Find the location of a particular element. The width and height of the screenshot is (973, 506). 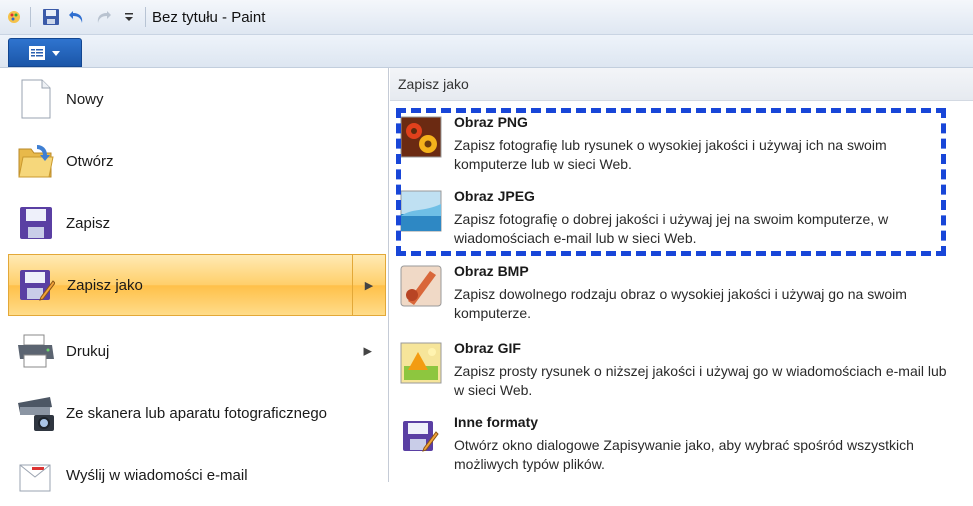

ribbon-tab-strip is located at coordinates (486, 51).